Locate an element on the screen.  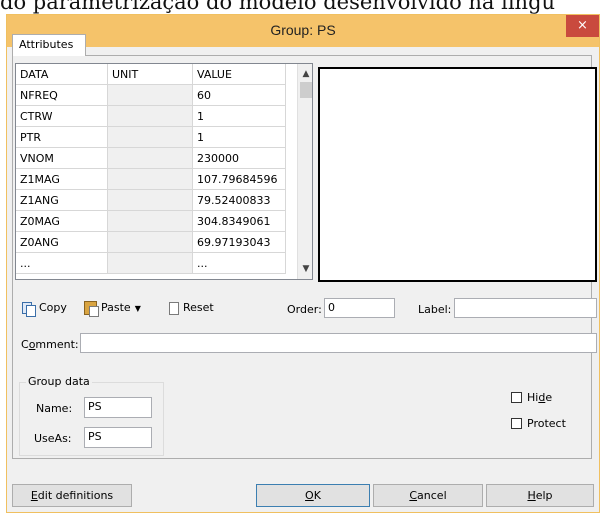
document-icon is located at coordinates (174, 308).